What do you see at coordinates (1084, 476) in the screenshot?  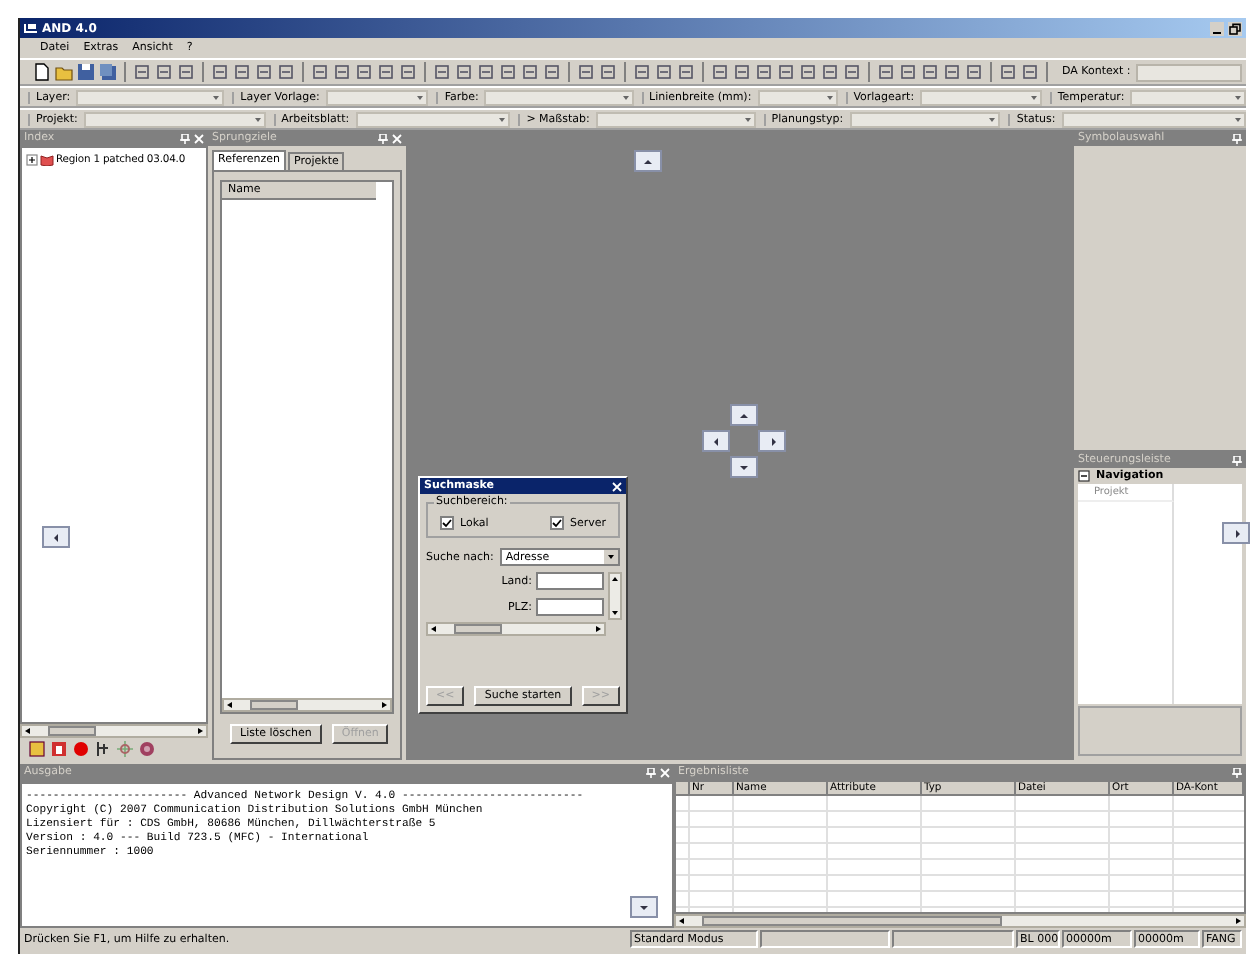 I see `collapse-toggle-icon` at bounding box center [1084, 476].